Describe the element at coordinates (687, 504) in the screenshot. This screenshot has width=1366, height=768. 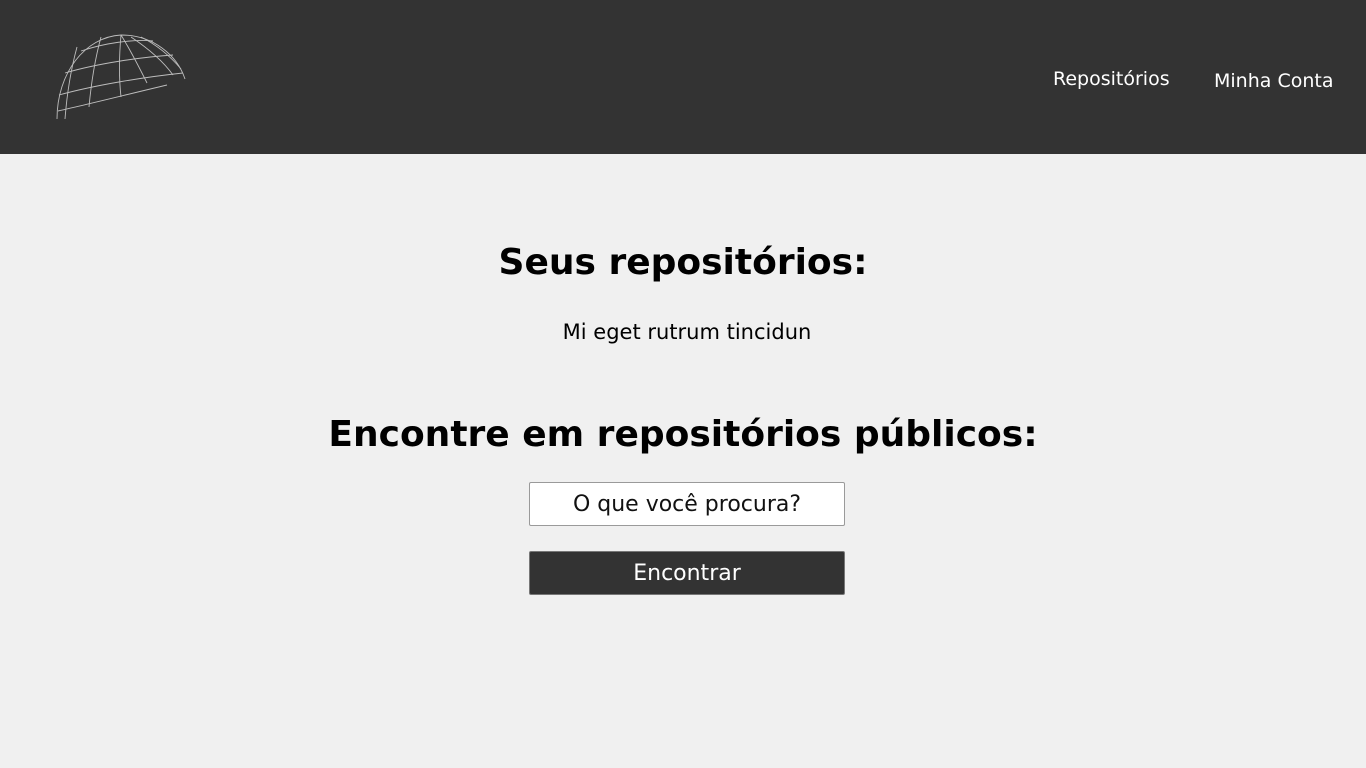
I see `search-input` at that location.